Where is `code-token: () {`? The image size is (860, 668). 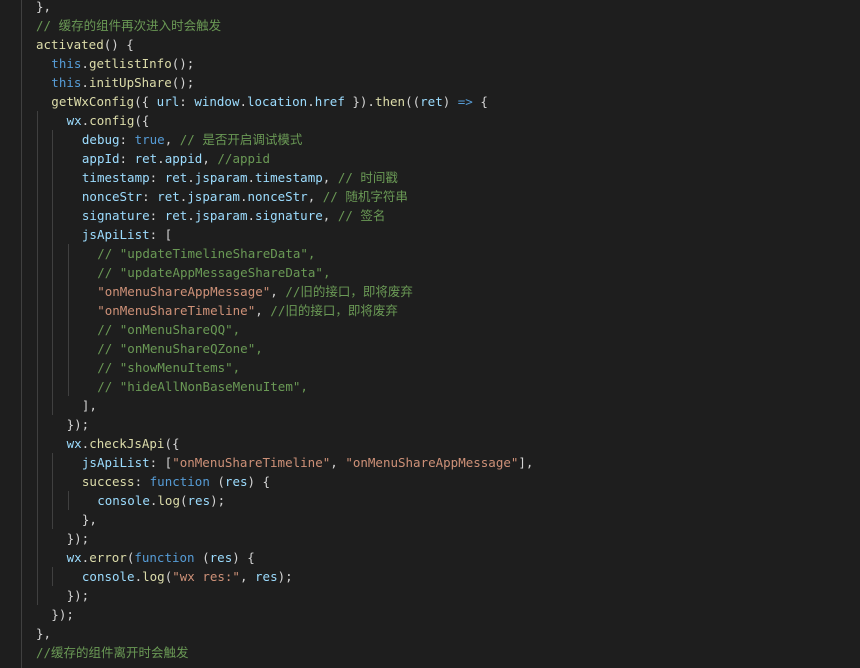
code-token: () { is located at coordinates (118, 44).